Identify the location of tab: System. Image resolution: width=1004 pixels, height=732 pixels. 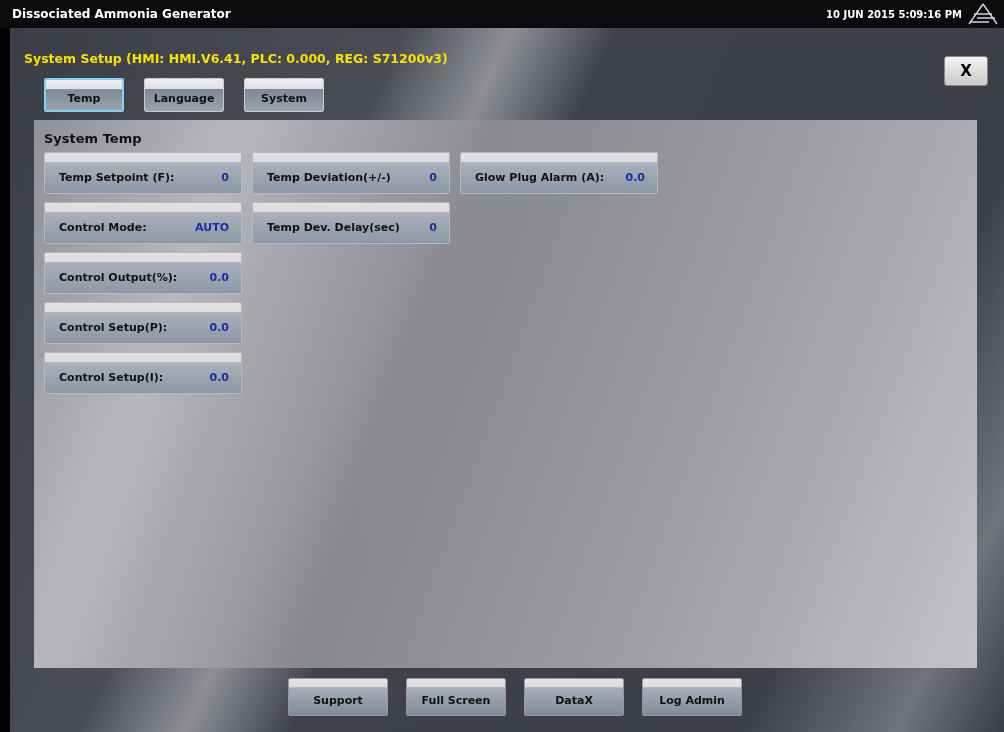
(284, 95).